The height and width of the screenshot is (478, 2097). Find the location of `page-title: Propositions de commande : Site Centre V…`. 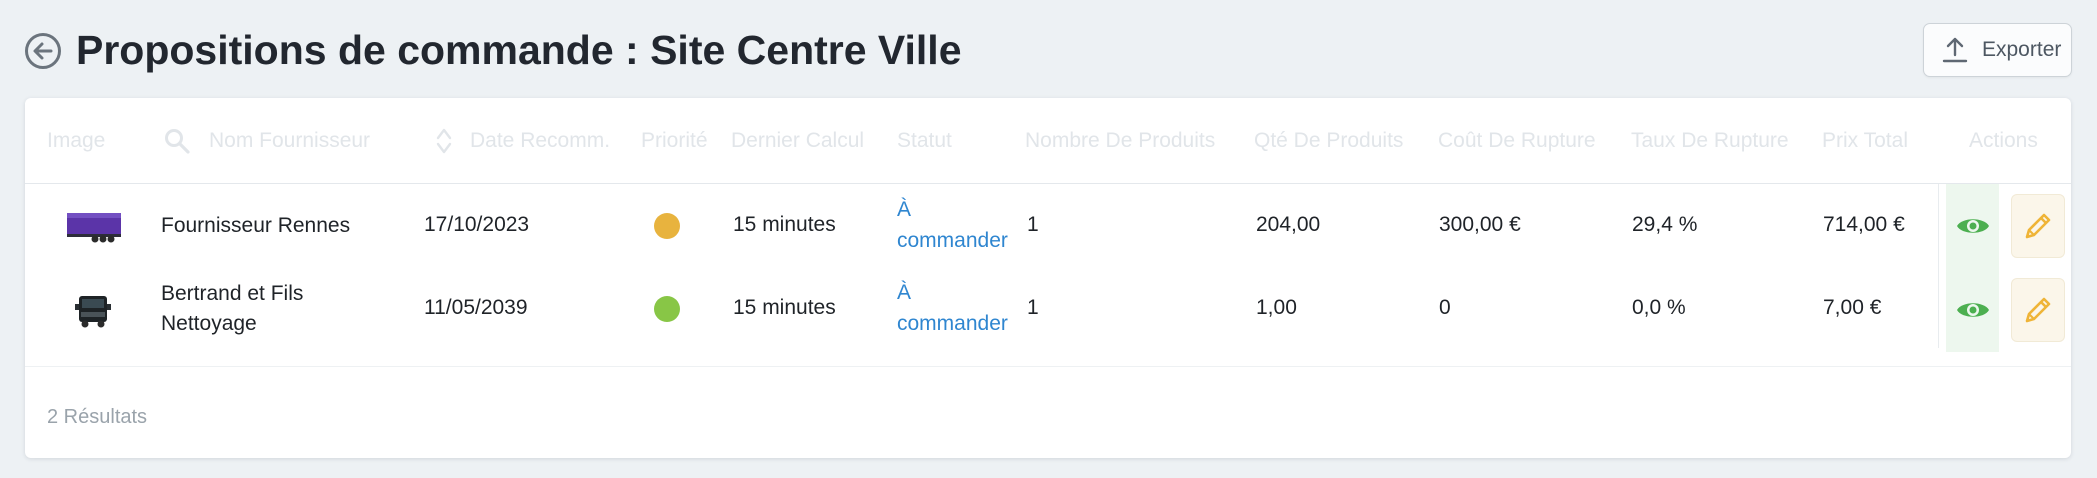

page-title: Propositions de commande : Site Centre V… is located at coordinates (519, 50).